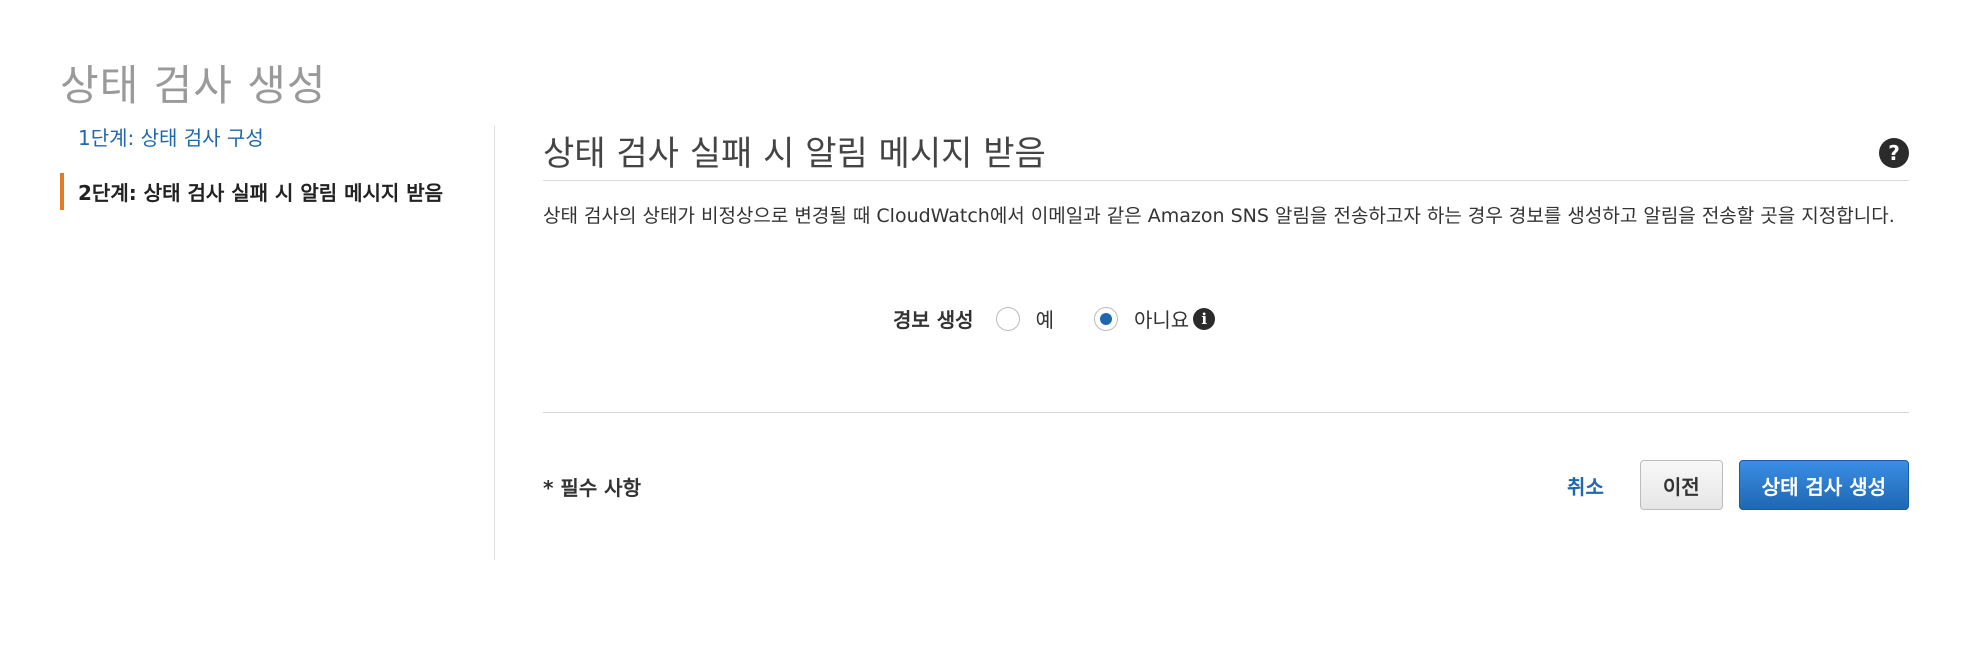 The image size is (1978, 660). Describe the element at coordinates (275, 136) in the screenshot. I see `step-1-link: 1단계: 상태 검사 구성` at that location.